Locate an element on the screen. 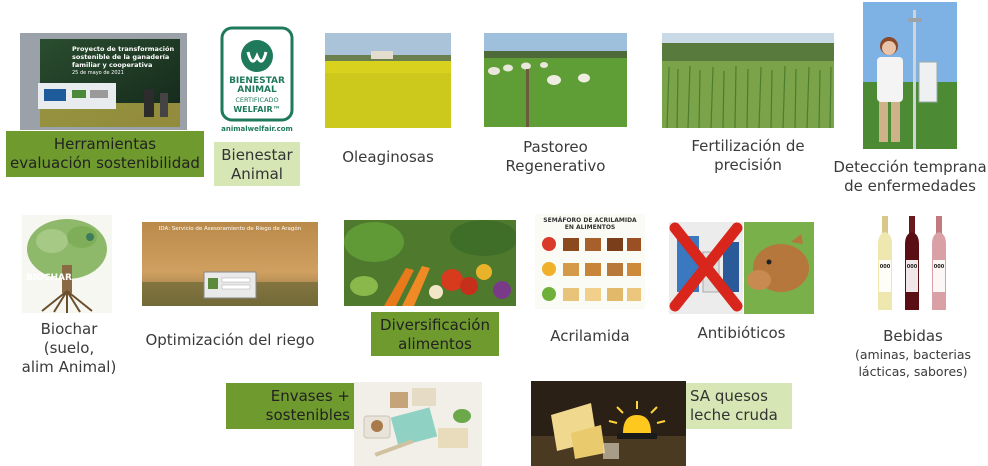  diversificacion-label: Diversificación alimentos is located at coordinates (435, 334).